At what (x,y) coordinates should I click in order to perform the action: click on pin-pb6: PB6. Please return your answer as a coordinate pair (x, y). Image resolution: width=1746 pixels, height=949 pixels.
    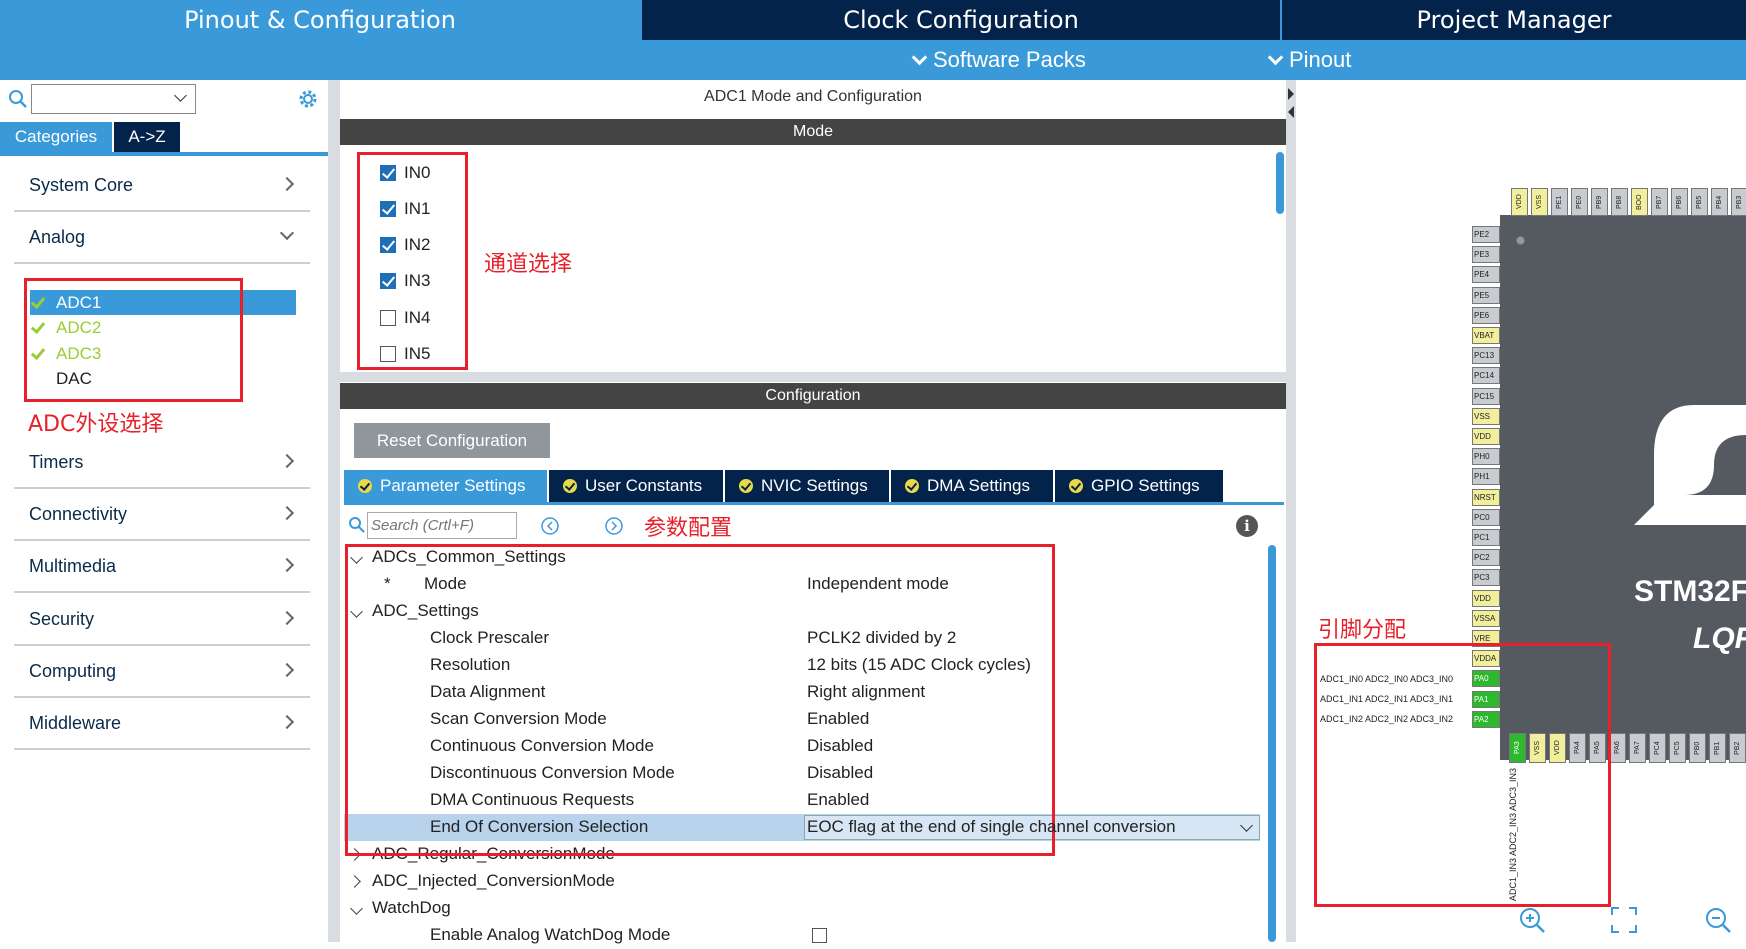
    Looking at the image, I should click on (1679, 202).